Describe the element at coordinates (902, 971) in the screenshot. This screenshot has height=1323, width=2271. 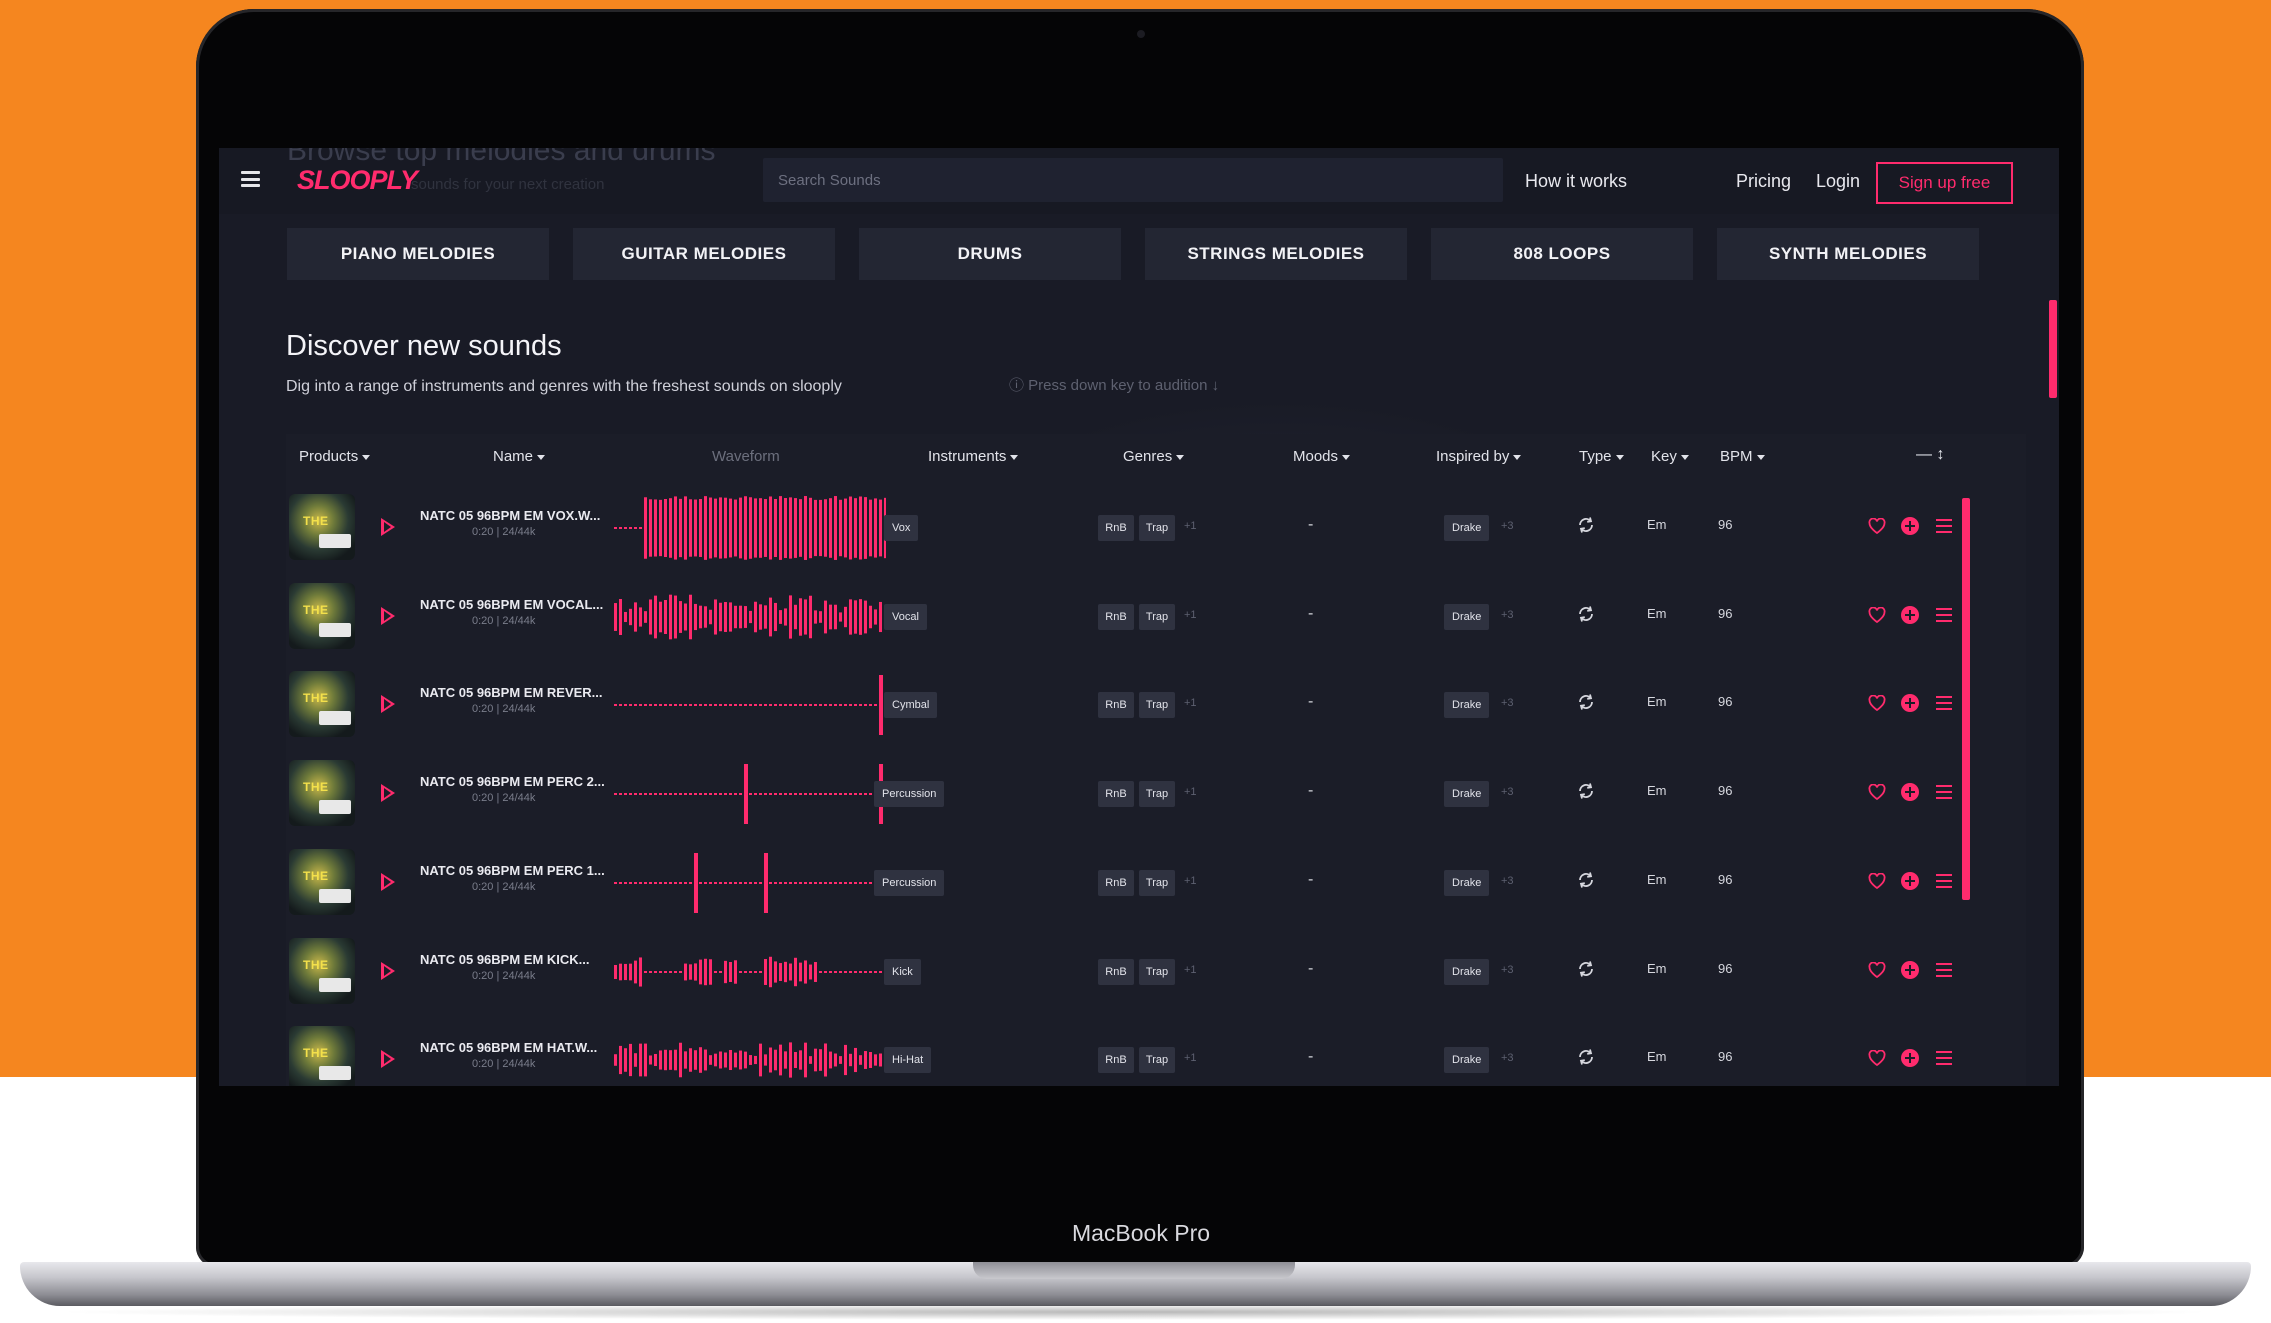
I see `instrument-chip: Kick` at that location.